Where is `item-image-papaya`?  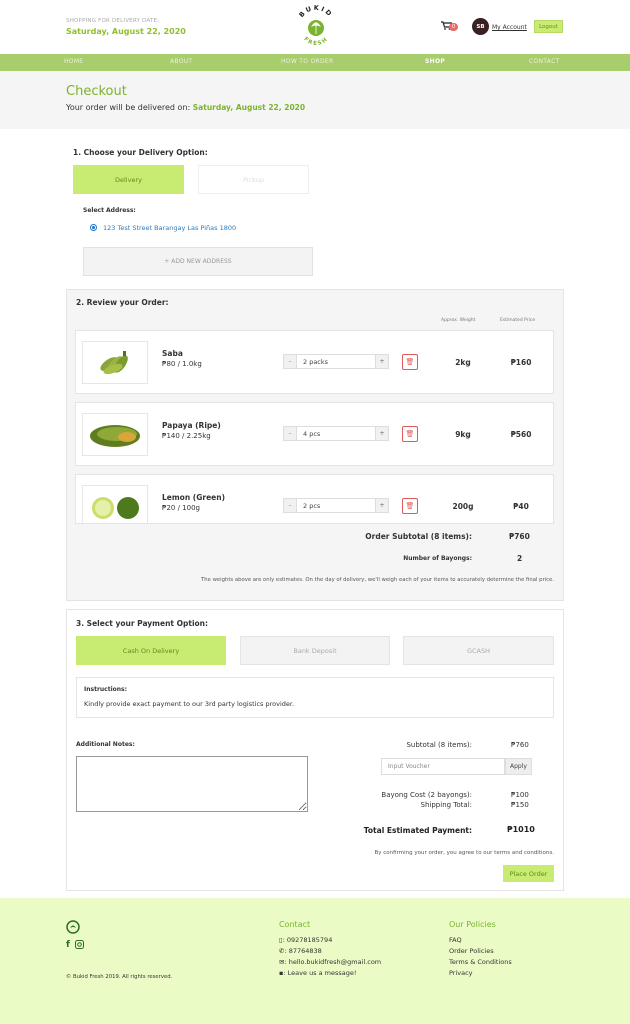 item-image-papaya is located at coordinates (115, 434).